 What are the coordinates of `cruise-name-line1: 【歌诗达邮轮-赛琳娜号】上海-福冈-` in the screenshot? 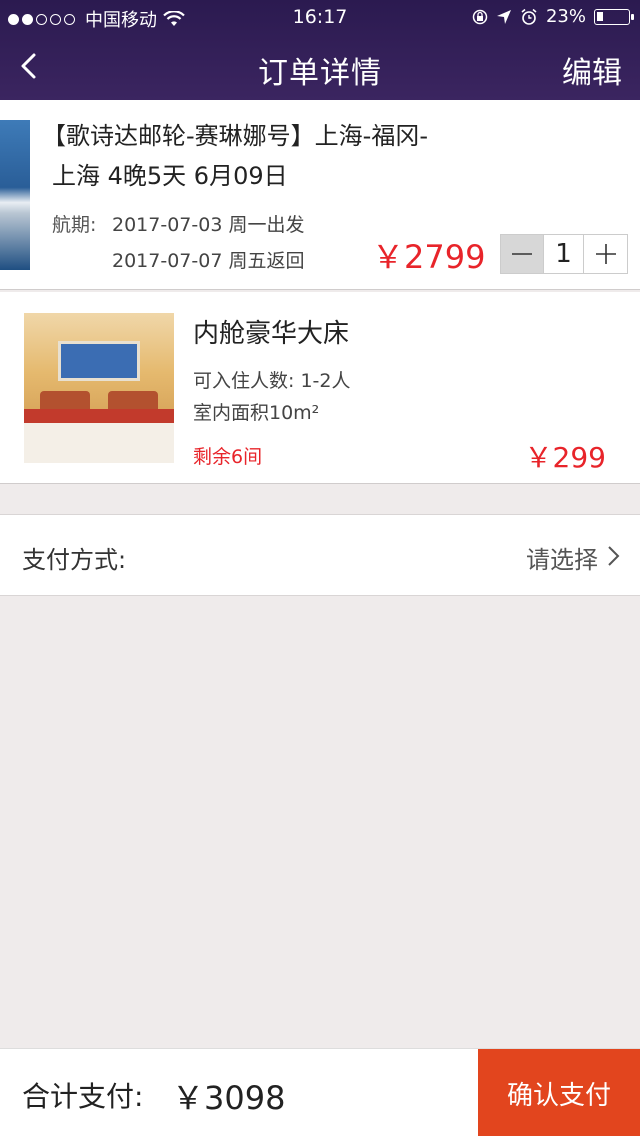 It's located at (235, 136).